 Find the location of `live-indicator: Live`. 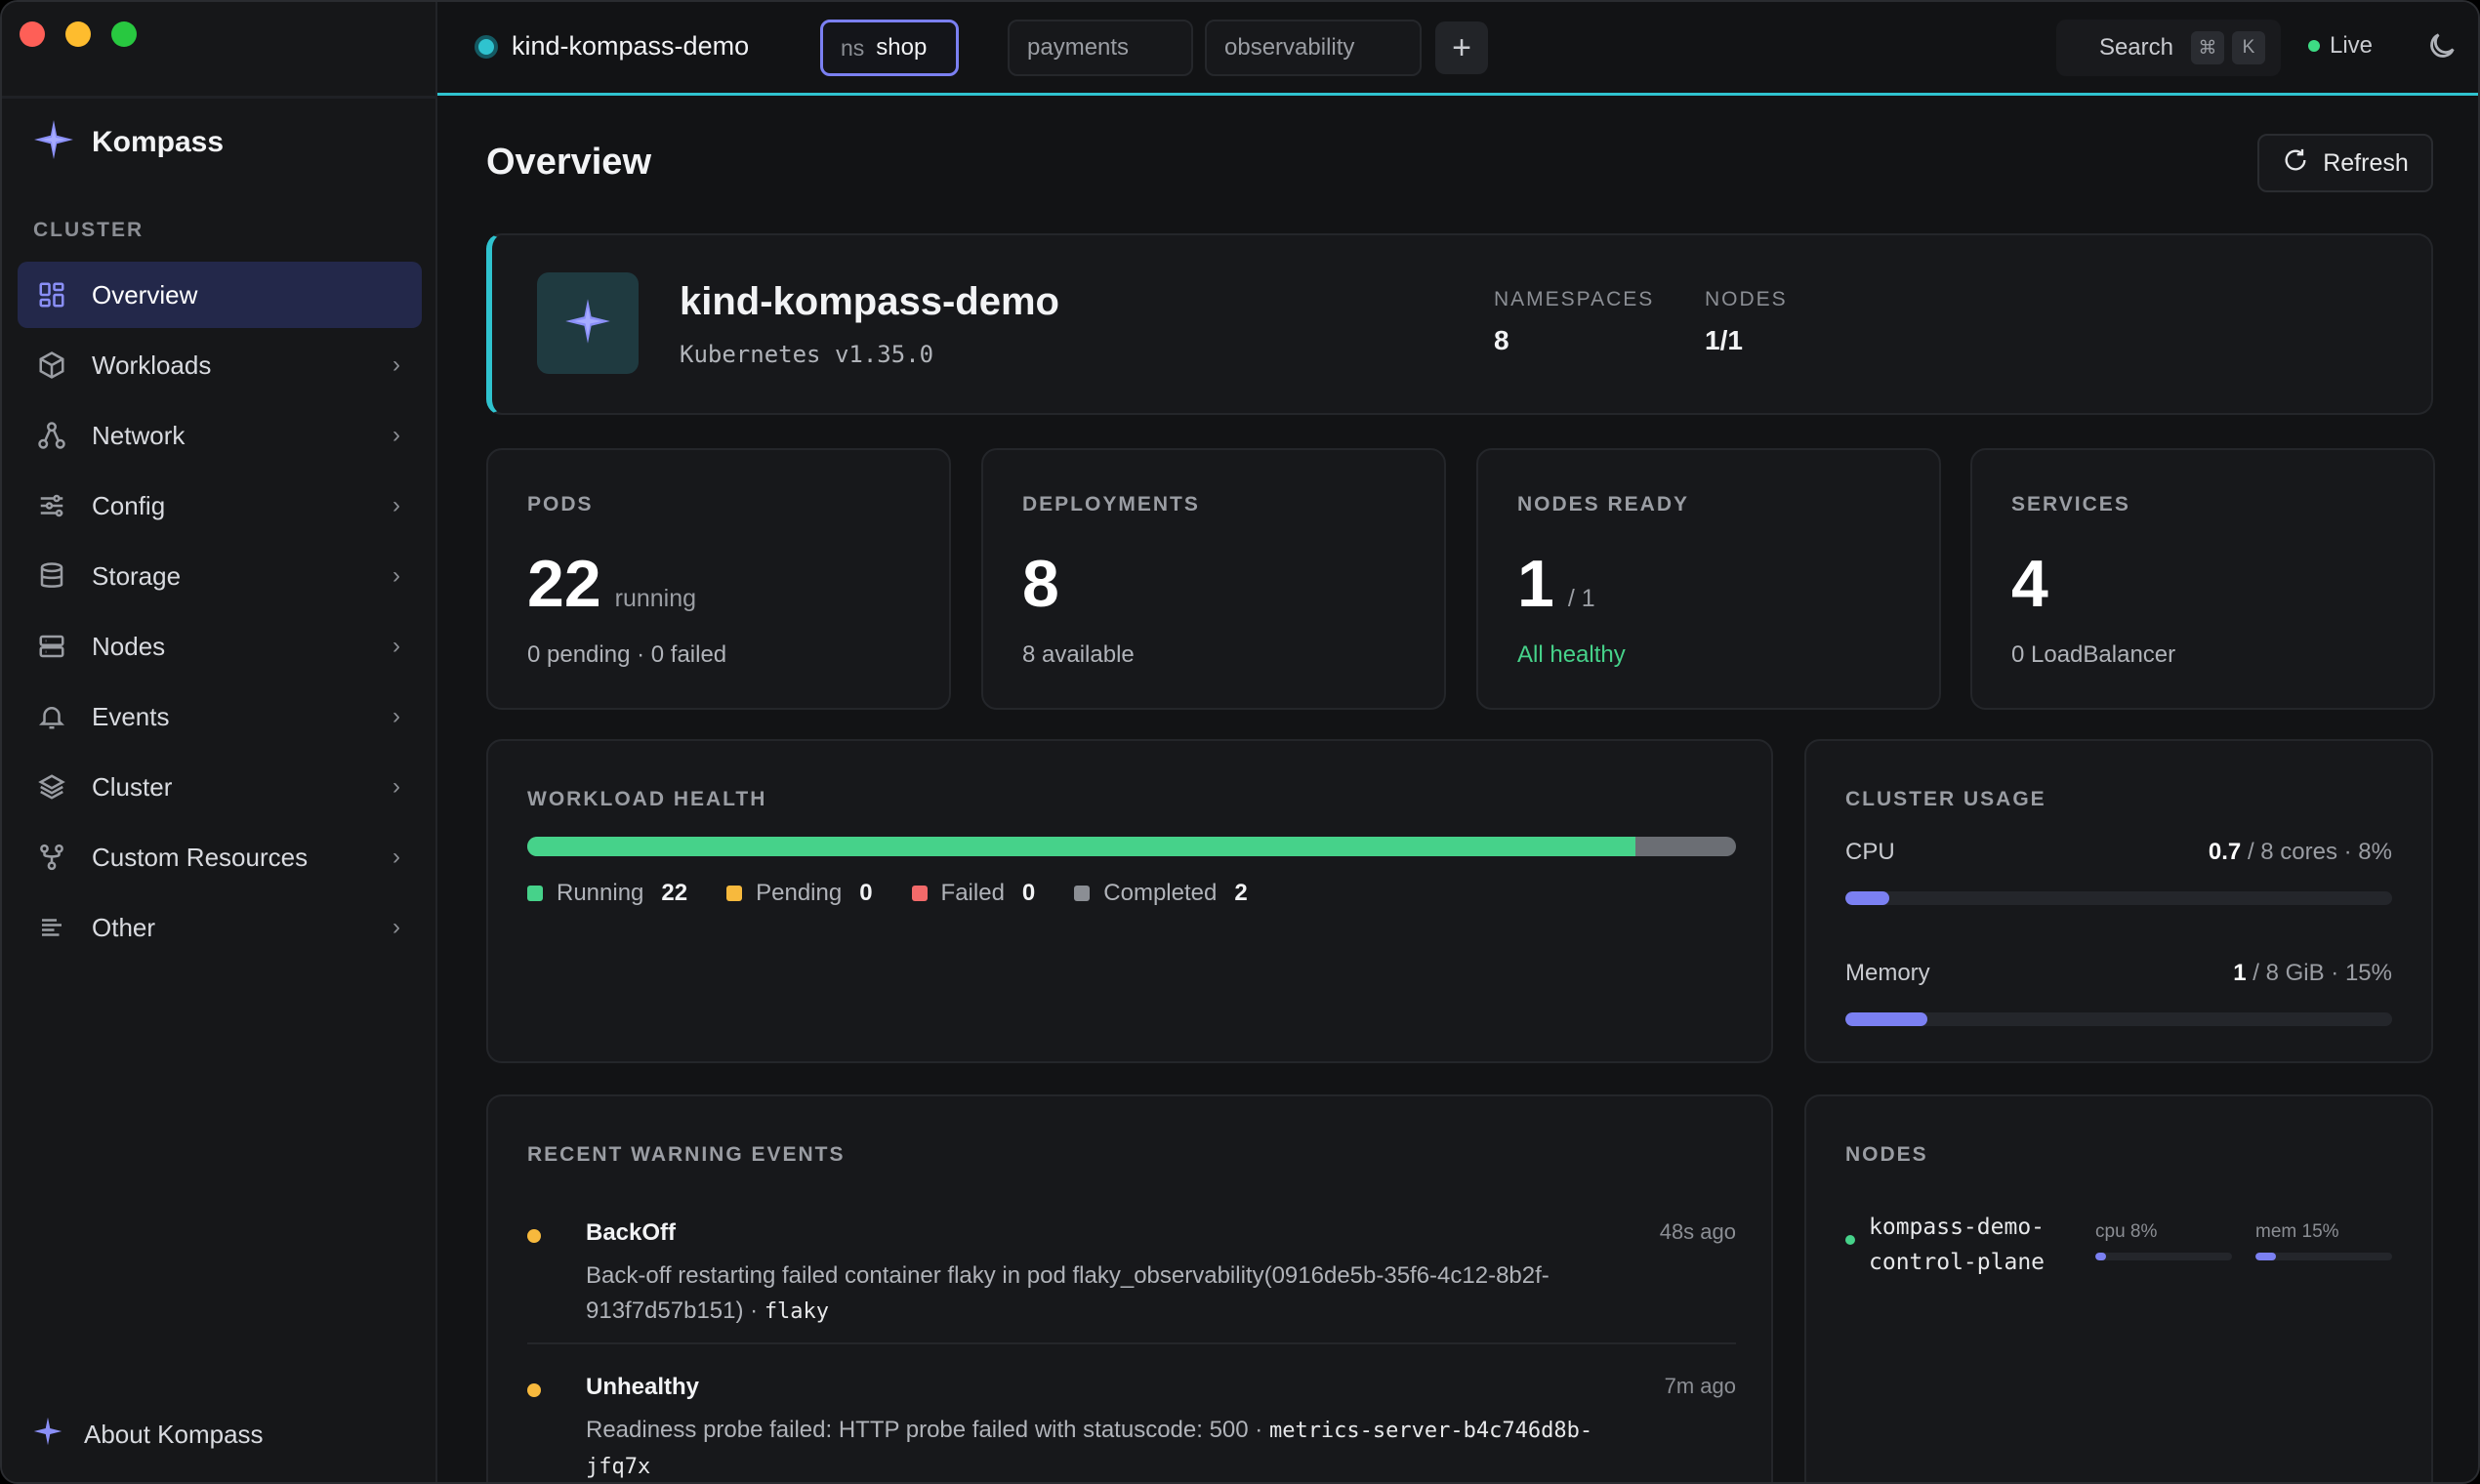

live-indicator: Live is located at coordinates (2340, 46).